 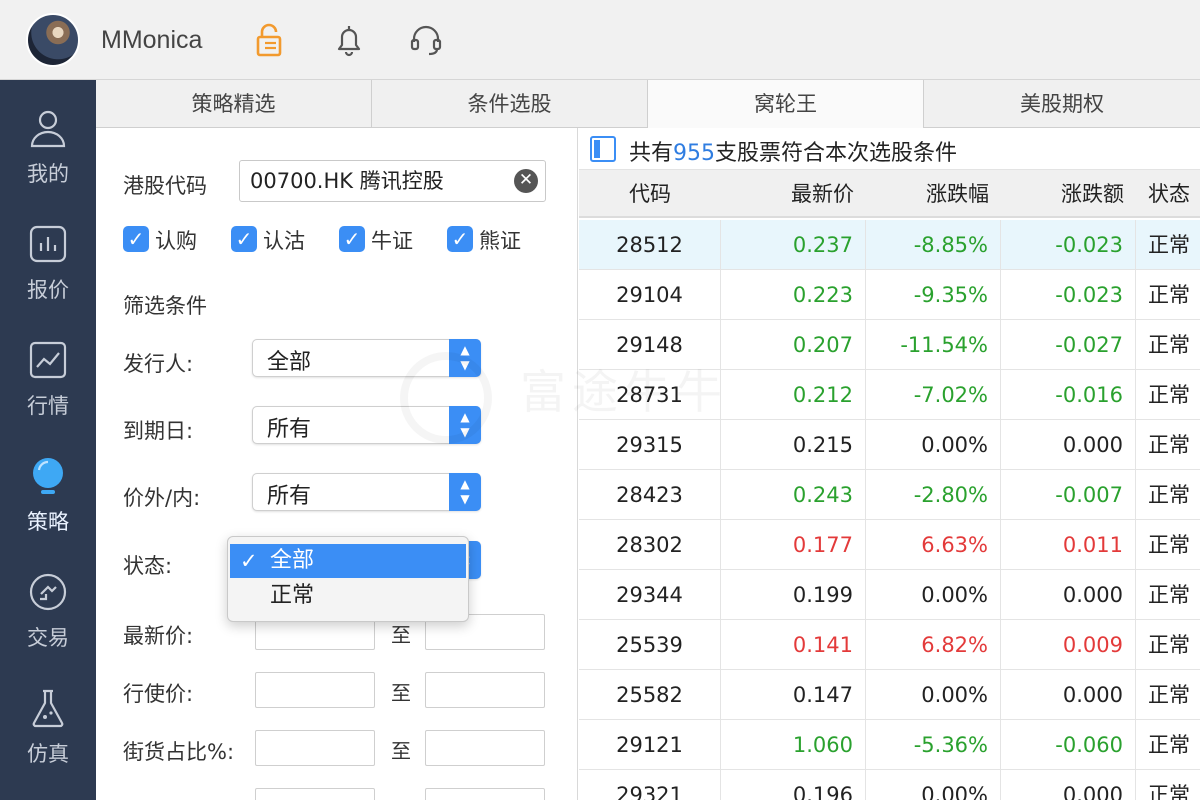 I want to click on menu-item-label: 全部, so click(x=292, y=560).